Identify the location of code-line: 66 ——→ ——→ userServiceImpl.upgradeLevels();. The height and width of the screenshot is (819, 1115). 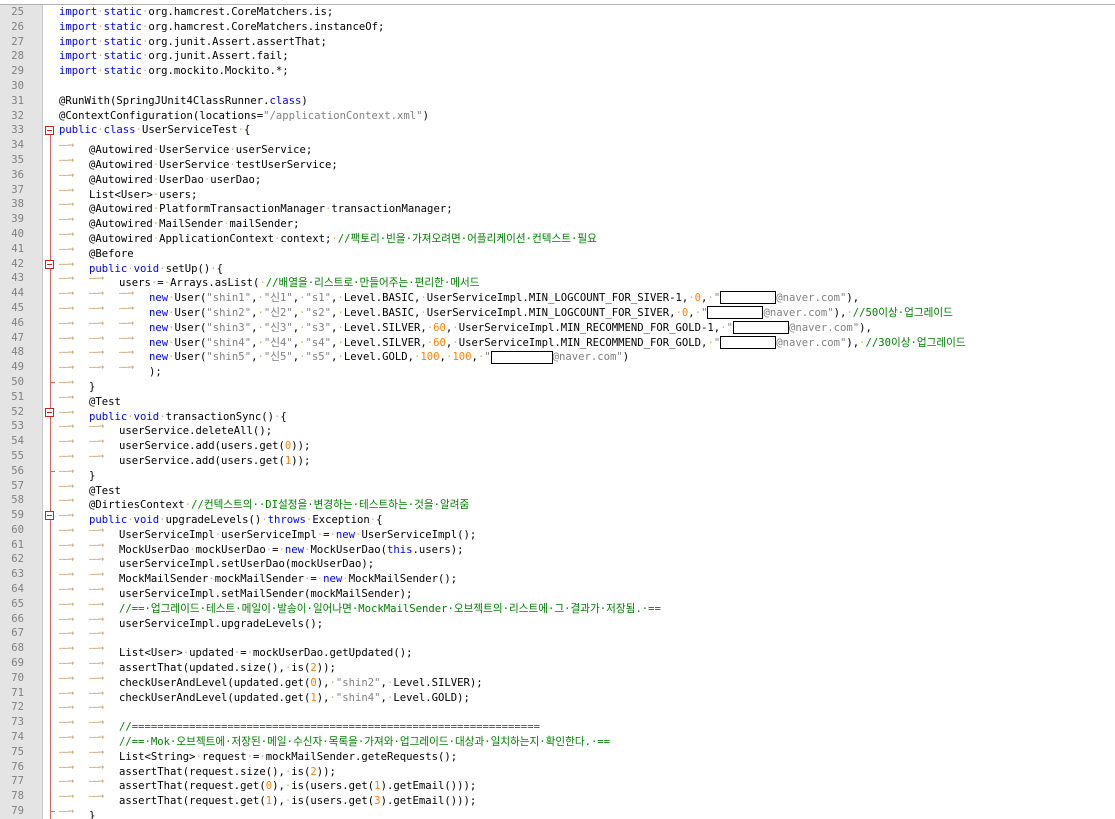
(557, 621).